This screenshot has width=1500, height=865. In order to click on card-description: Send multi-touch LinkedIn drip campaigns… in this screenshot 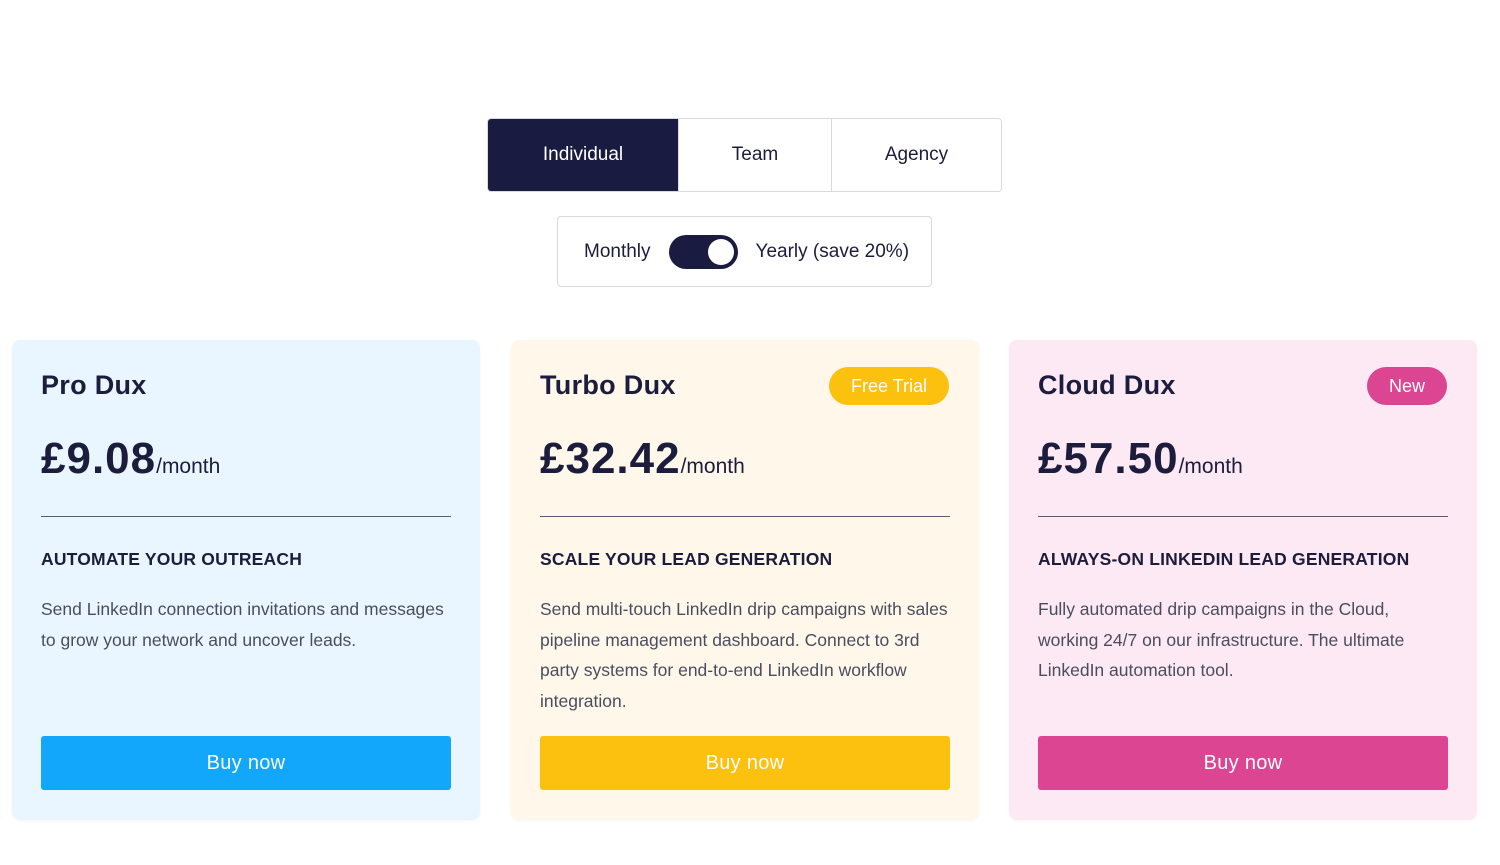, I will do `click(744, 655)`.